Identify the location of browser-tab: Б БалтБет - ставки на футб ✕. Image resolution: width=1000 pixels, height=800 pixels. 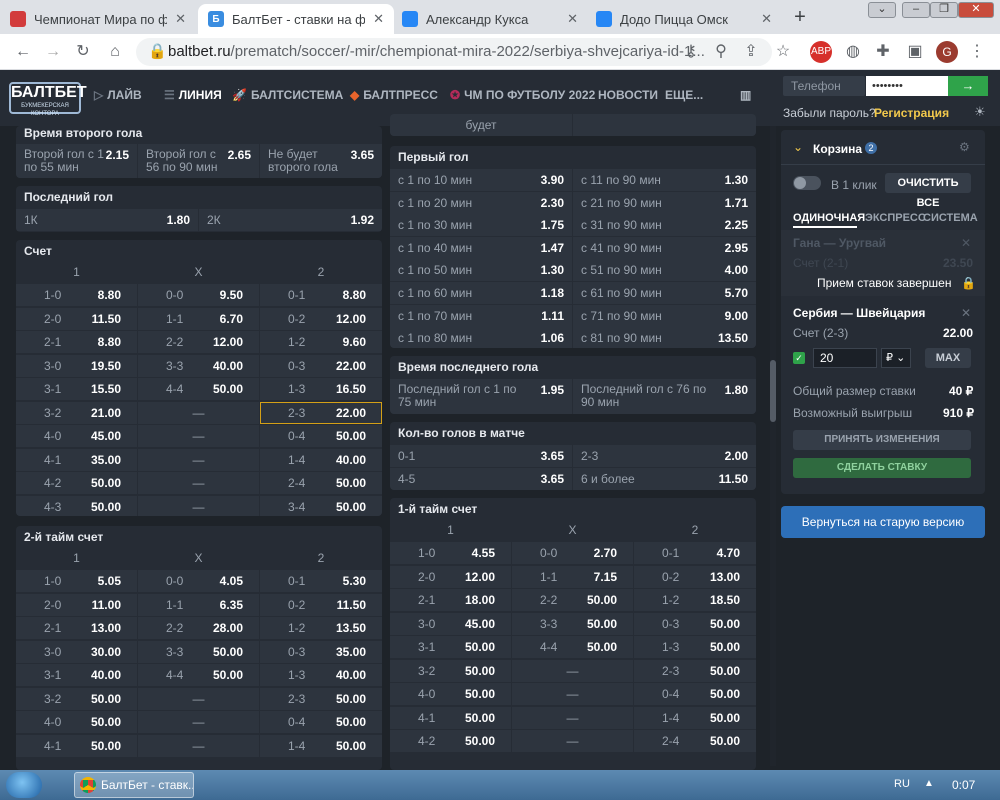
(296, 19).